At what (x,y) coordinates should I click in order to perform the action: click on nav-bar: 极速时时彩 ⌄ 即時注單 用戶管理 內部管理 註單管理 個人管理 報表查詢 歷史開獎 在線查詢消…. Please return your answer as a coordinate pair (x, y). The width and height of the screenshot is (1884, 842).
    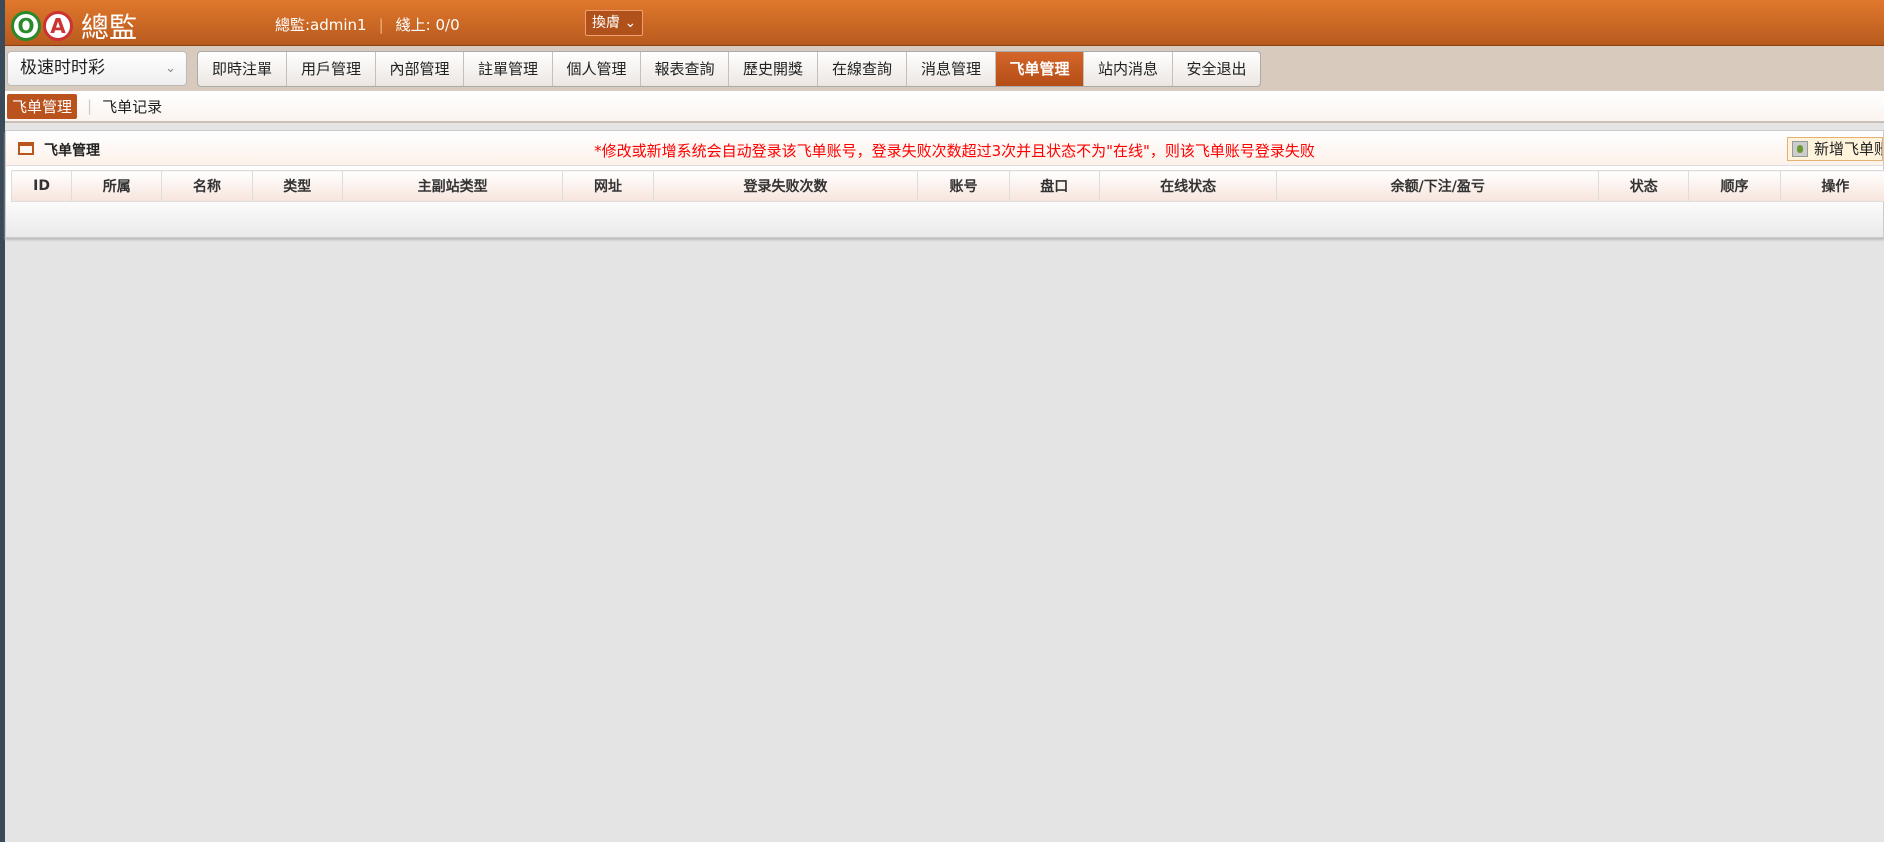
    Looking at the image, I should click on (944, 68).